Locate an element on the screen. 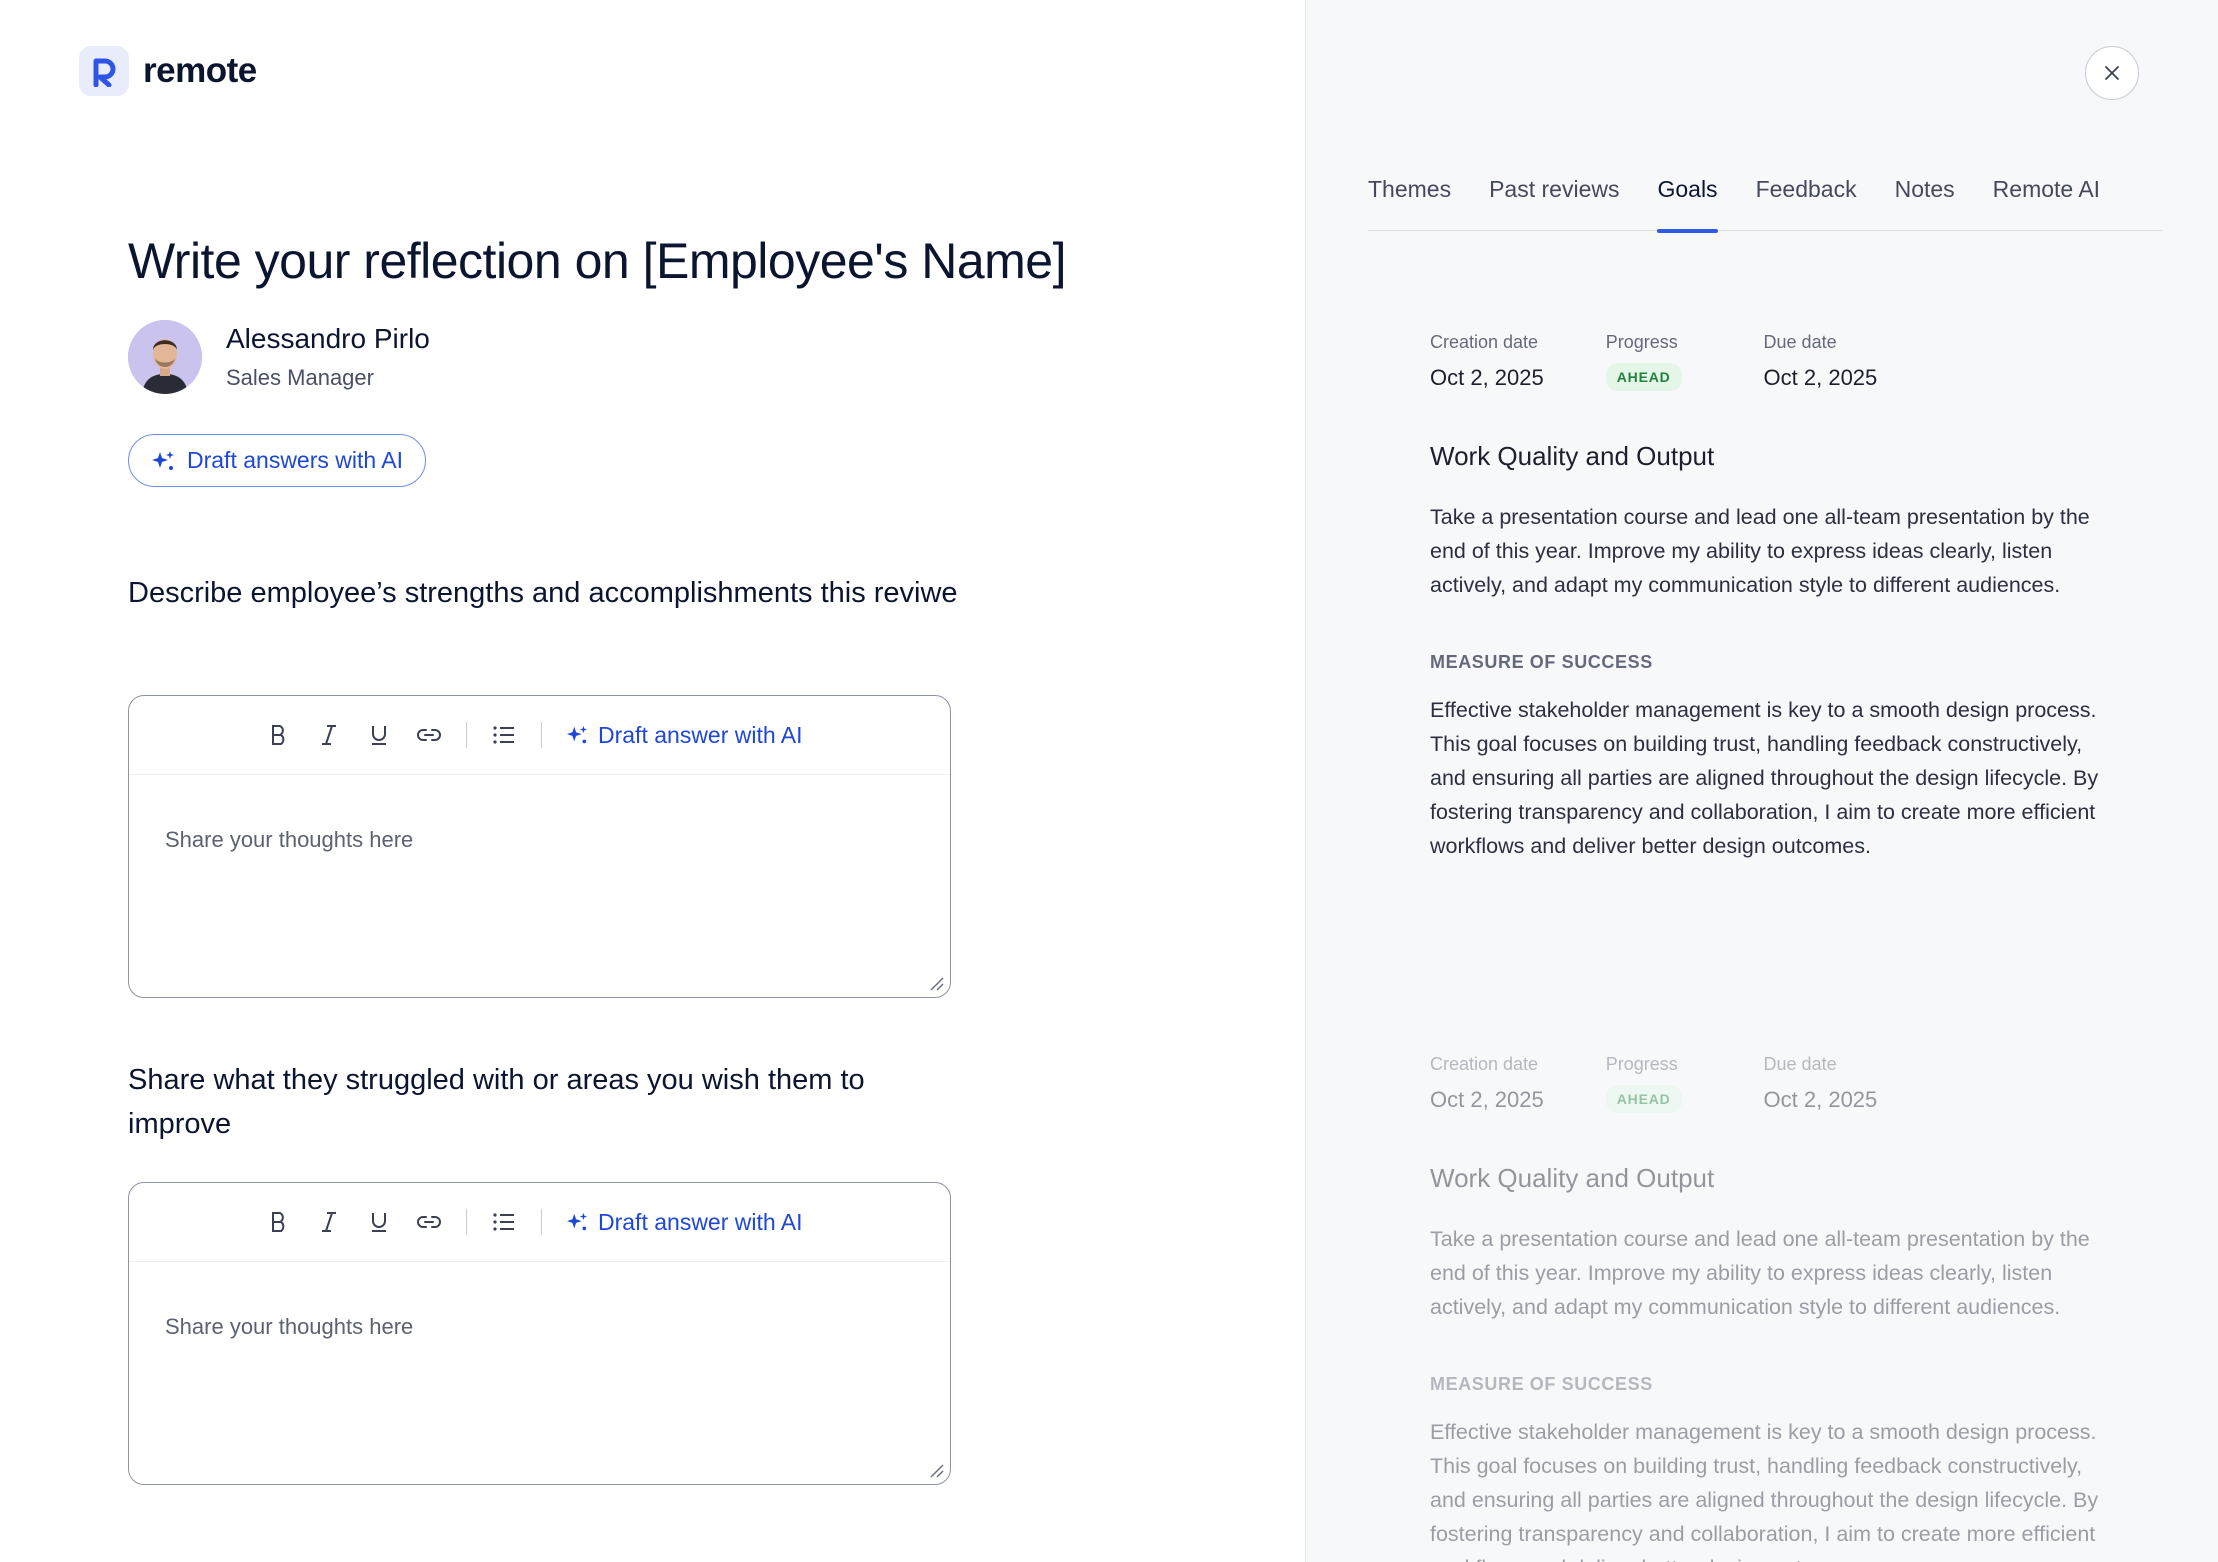  avatar is located at coordinates (165, 357).